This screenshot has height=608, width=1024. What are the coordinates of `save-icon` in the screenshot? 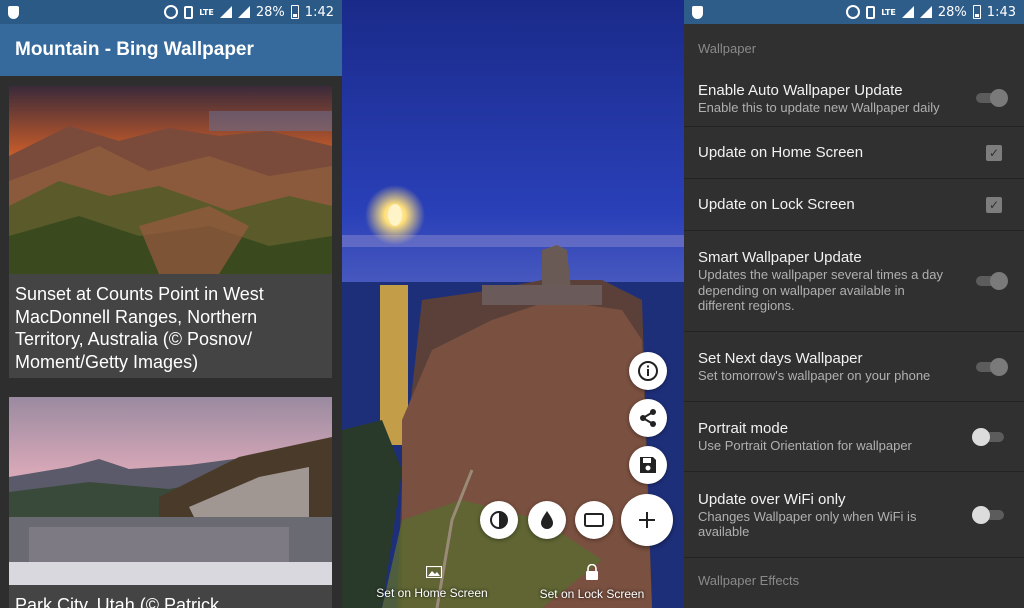 It's located at (648, 465).